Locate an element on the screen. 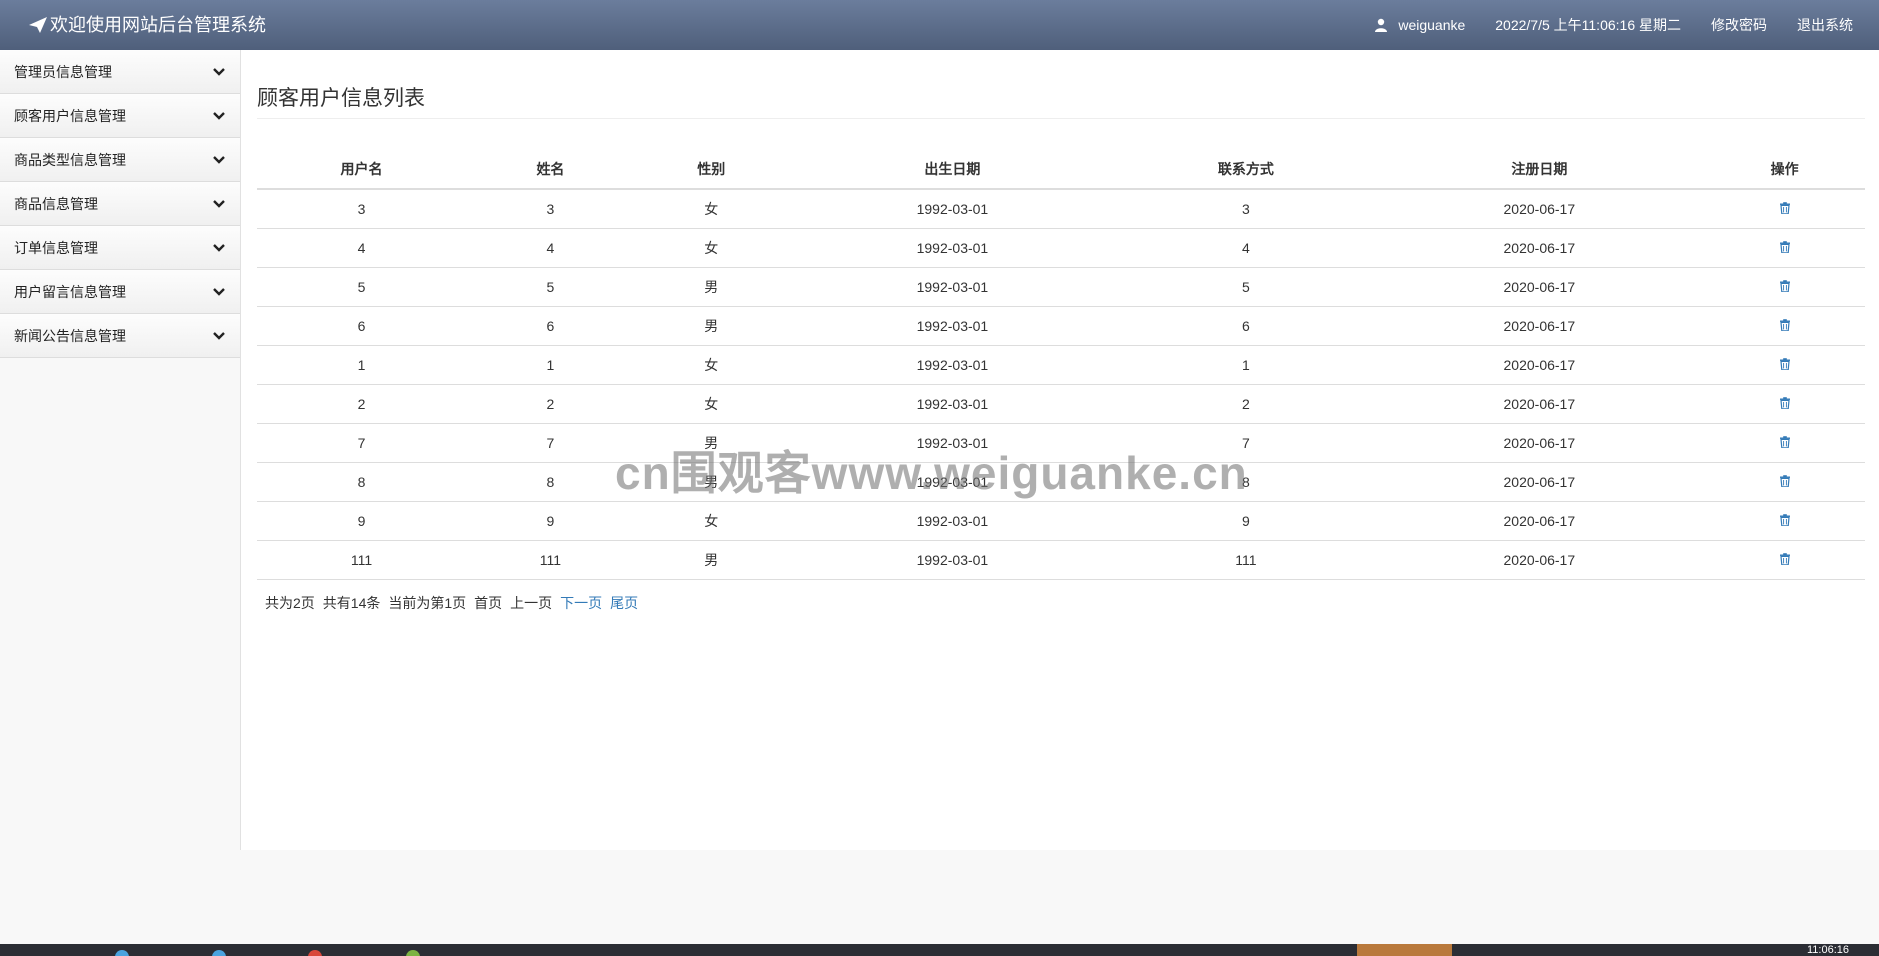 The width and height of the screenshot is (1879, 956). table-row: 4 4 女 1992-03-01 4 2020-06-17 is located at coordinates (1061, 248).